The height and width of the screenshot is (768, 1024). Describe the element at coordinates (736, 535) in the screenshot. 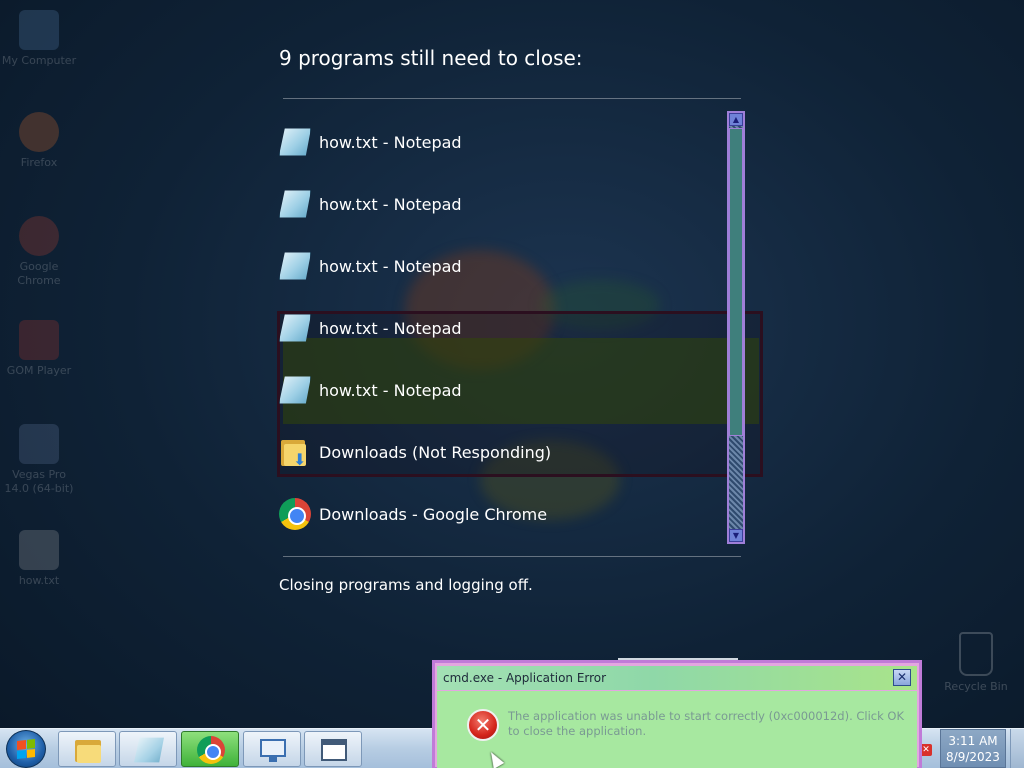

I see `scroll-down-button: ▼` at that location.